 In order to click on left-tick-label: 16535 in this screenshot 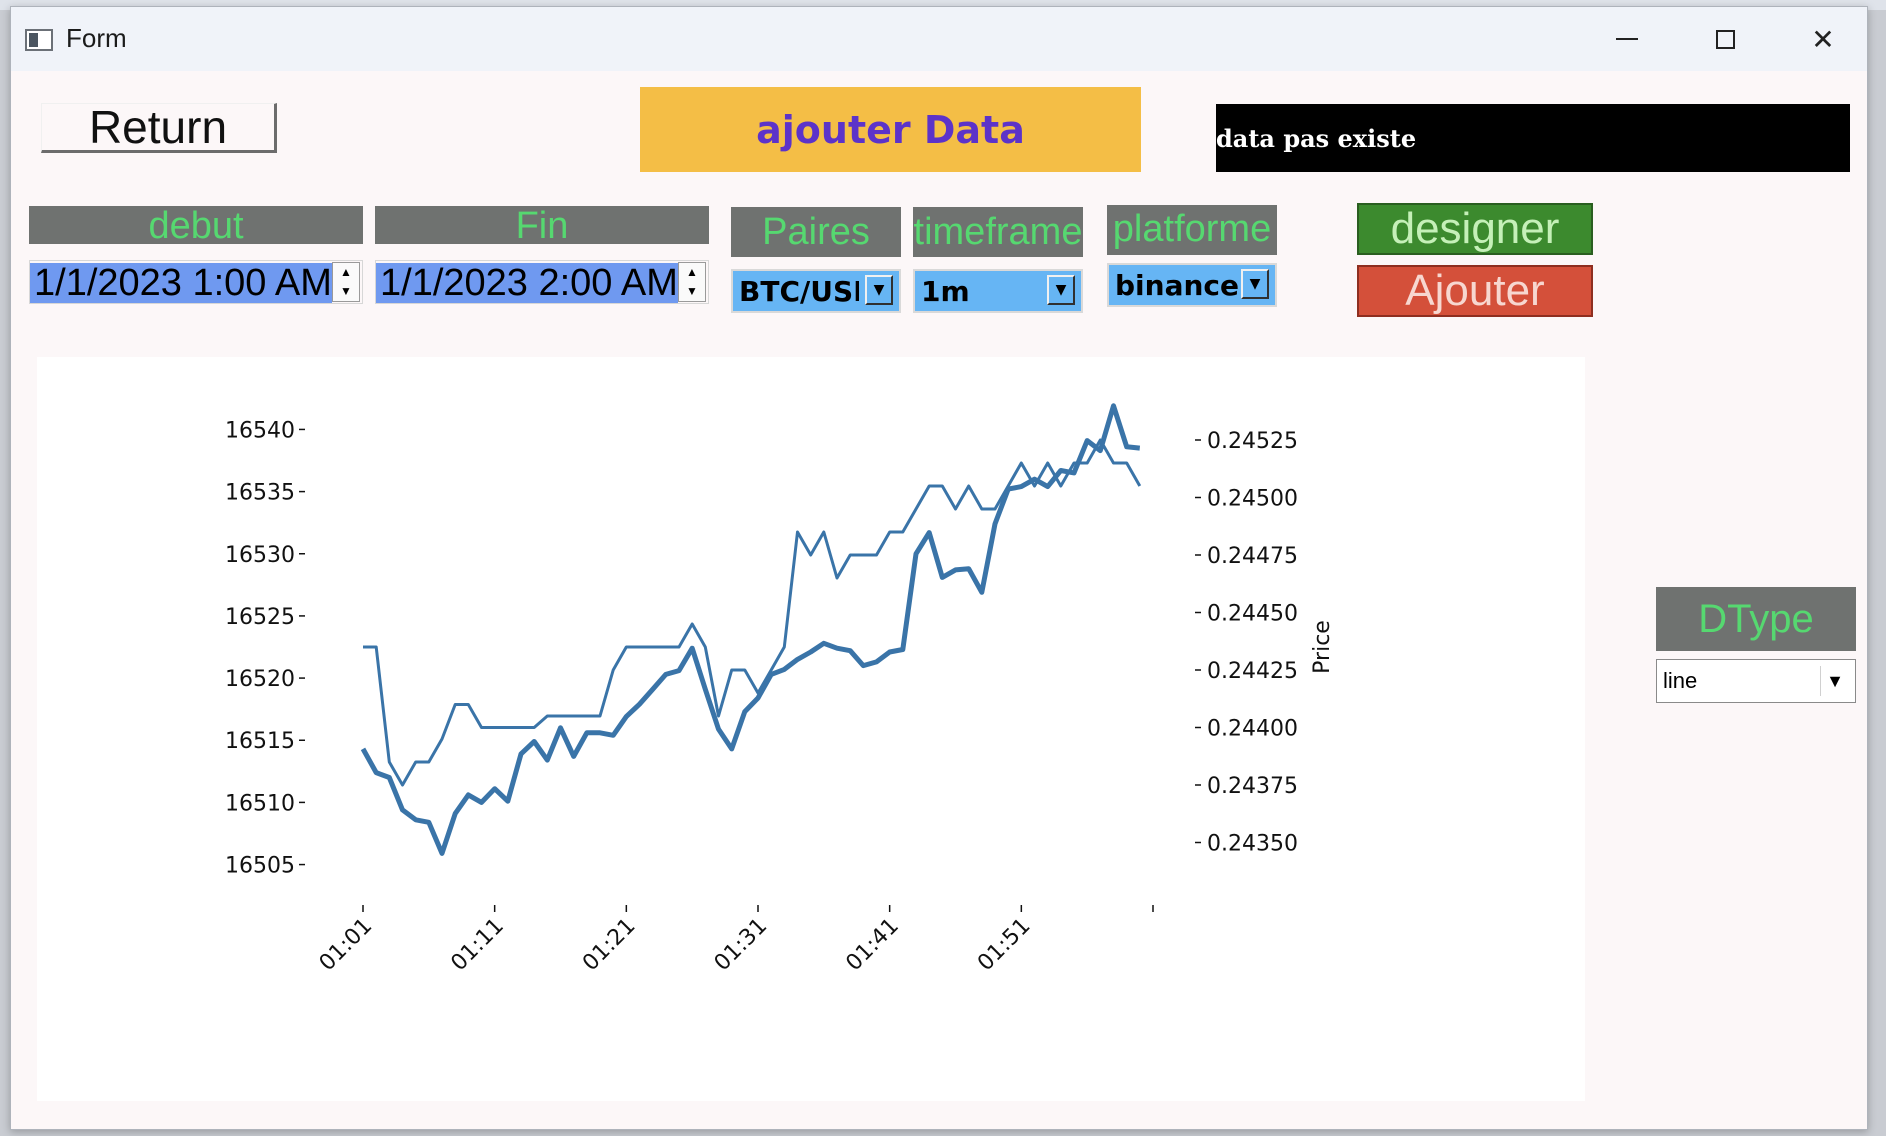, I will do `click(260, 493)`.